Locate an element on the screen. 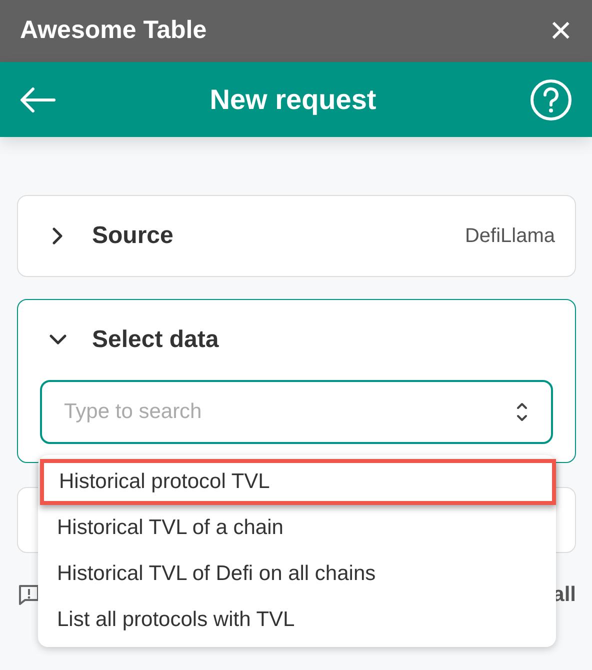 The image size is (592, 670). feedback-icon is located at coordinates (29, 594).